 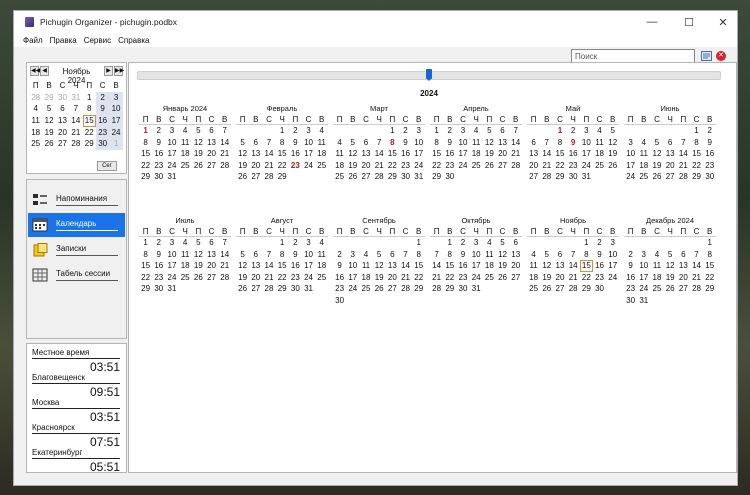 I want to click on nav-item-timesheet: Табель сессии, so click(x=76, y=275).